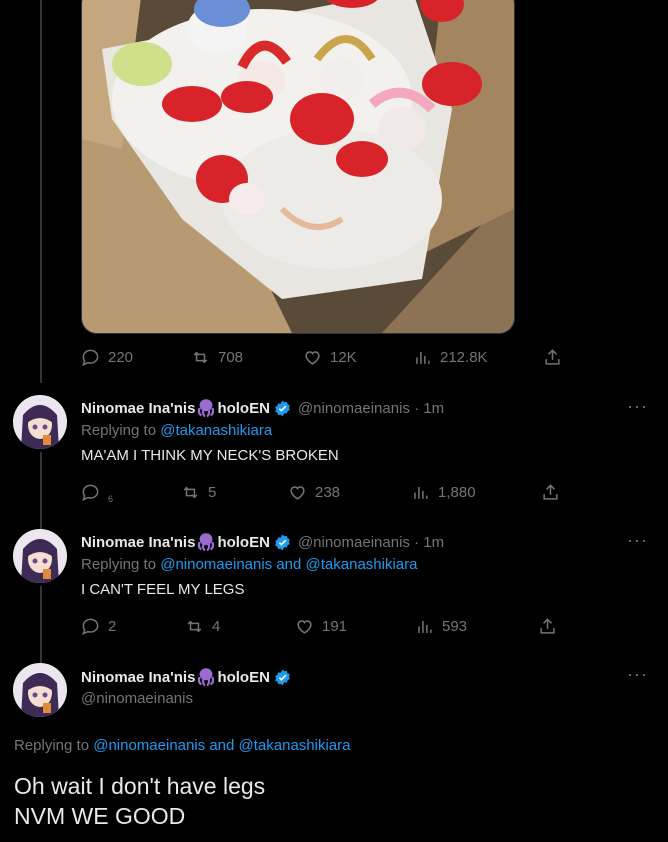 The height and width of the screenshot is (842, 668). I want to click on replying-to: Replying to @takanashikiara, so click(176, 430).